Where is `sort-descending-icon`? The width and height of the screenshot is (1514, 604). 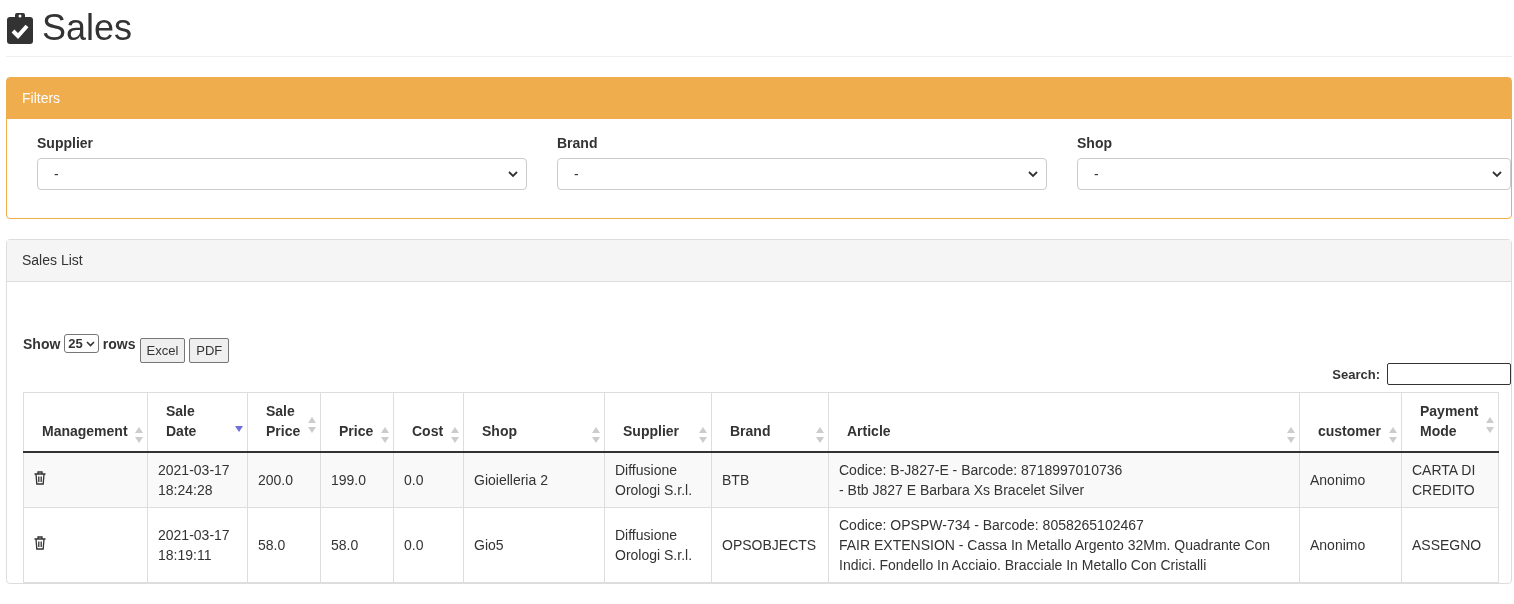 sort-descending-icon is located at coordinates (239, 429).